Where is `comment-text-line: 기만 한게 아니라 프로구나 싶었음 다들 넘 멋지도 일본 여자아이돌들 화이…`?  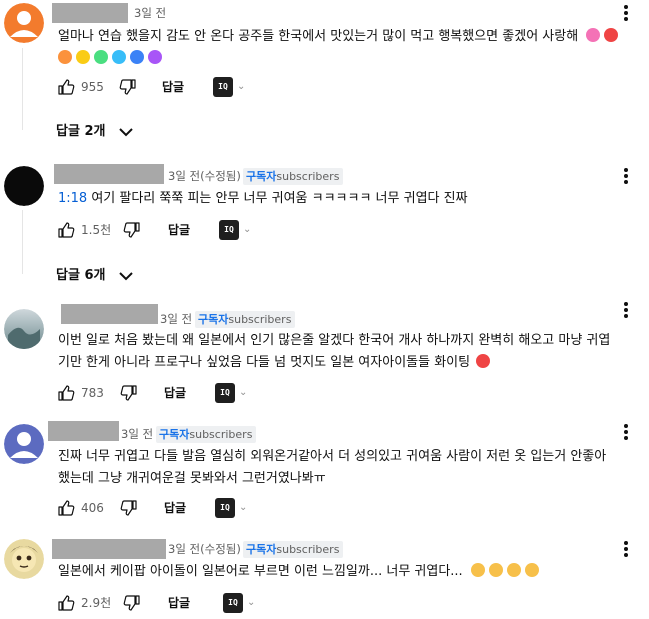
comment-text-line: 기만 한게 아니라 프로구나 싶었음 다들 넘 멋지도 일본 여자아이돌들 화이… is located at coordinates (264, 362).